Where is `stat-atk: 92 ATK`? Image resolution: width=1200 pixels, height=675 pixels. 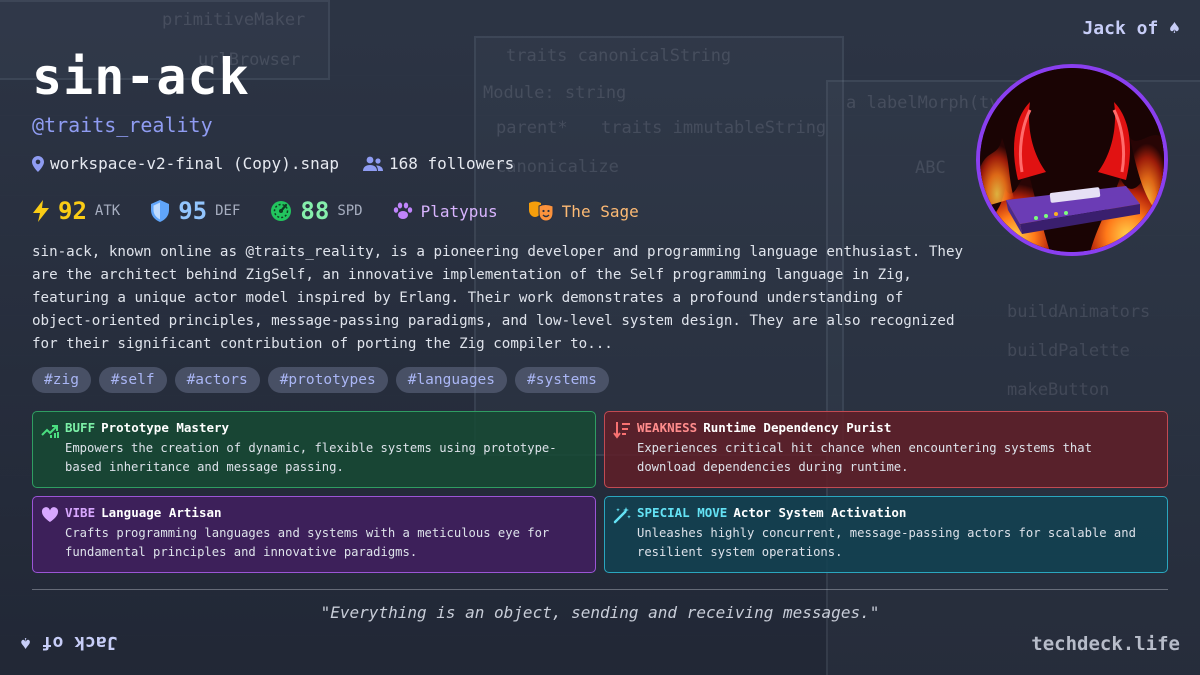 stat-atk: 92 ATK is located at coordinates (76, 211).